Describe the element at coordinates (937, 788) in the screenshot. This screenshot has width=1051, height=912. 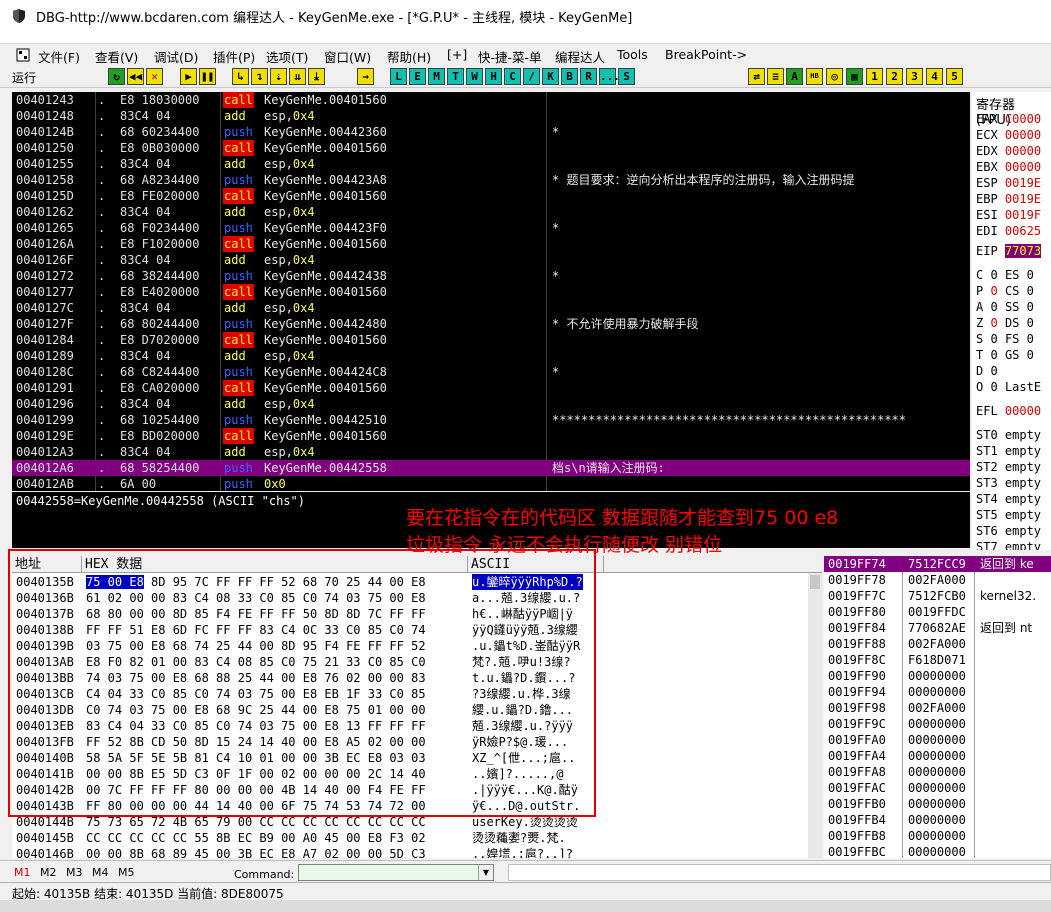
I see `stack-row: 0019FFAC 00000000` at that location.